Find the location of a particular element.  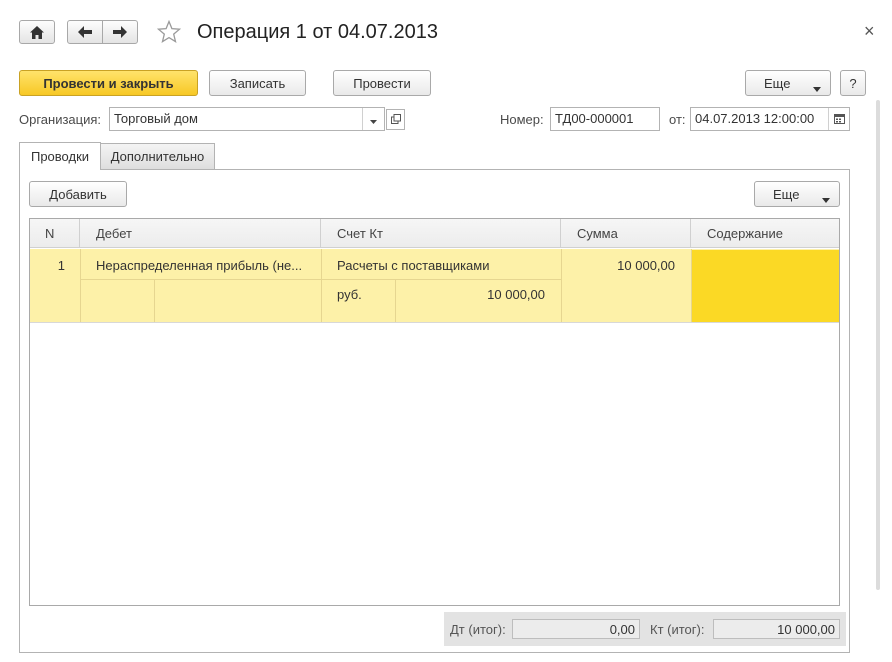

calendar-icon is located at coordinates (839, 119).